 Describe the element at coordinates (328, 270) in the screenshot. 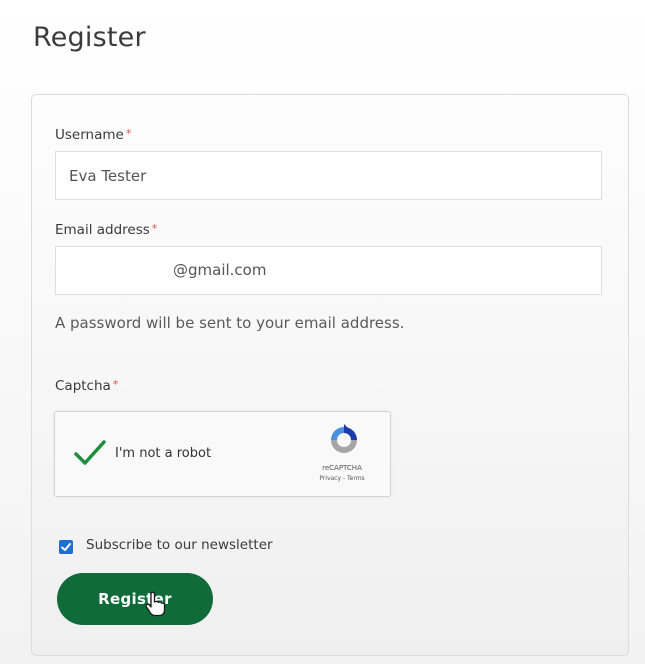

I see `email-input: @gmail.com` at that location.